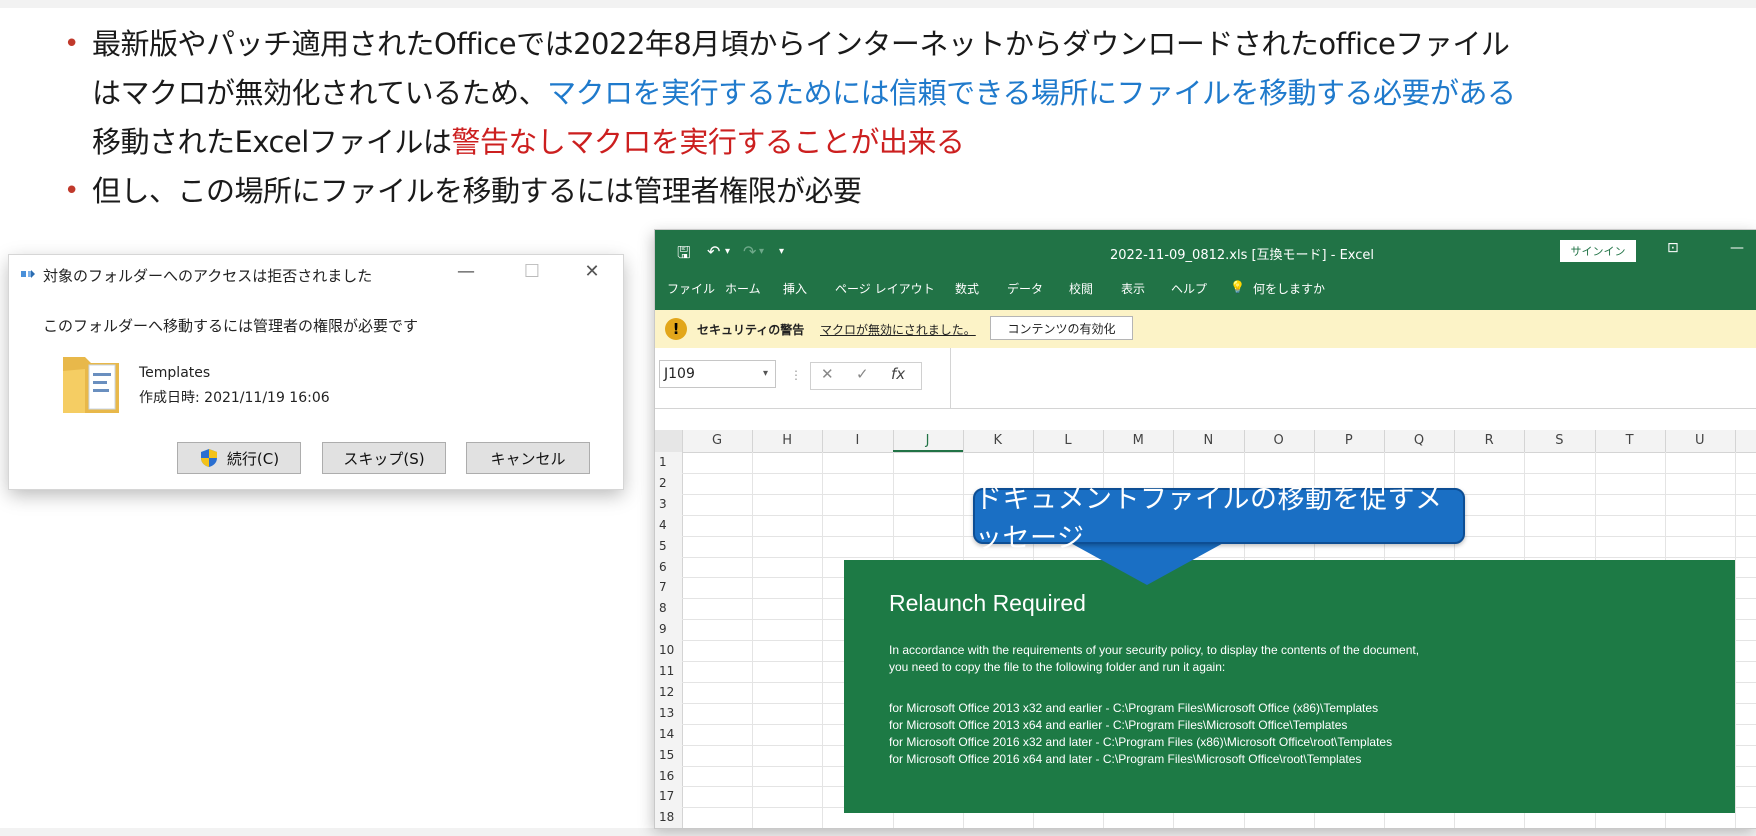 This screenshot has width=1756, height=836. I want to click on relaunch-title: Relaunch Required, so click(987, 603).